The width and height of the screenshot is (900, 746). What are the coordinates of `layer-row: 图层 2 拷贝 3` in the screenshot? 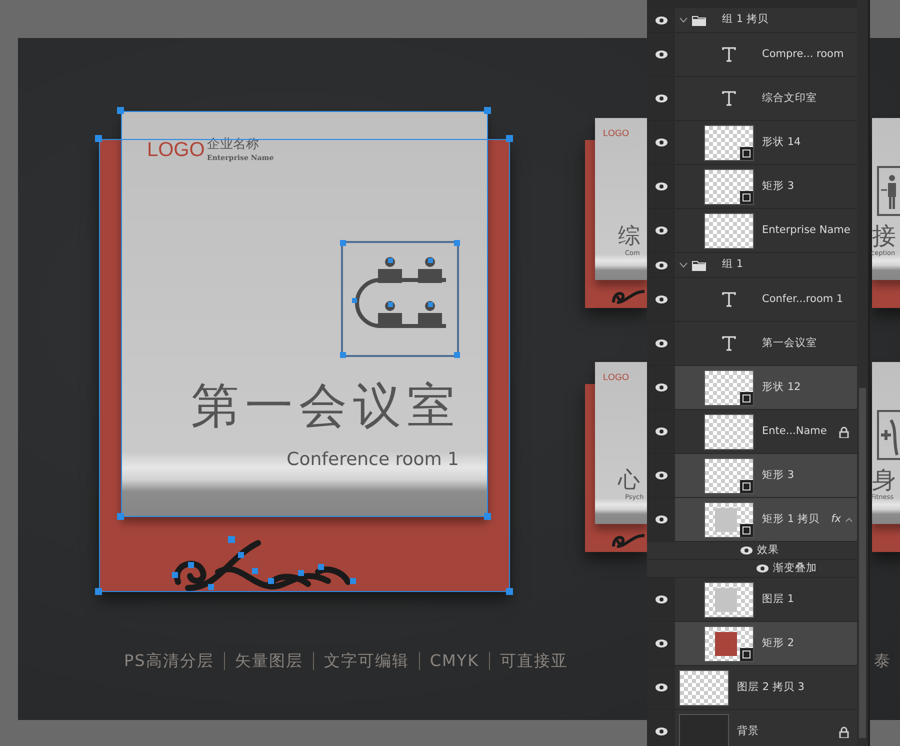 It's located at (752, 688).